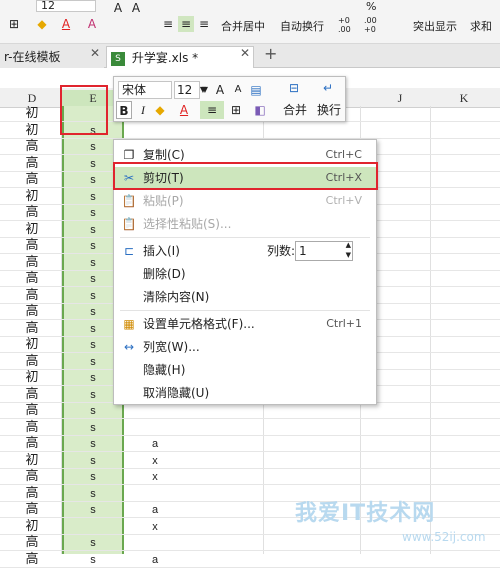 The width and height of the screenshot is (500, 568). Describe the element at coordinates (344, 25) in the screenshot. I see `decimal-increase-icon: +0.00` at that location.